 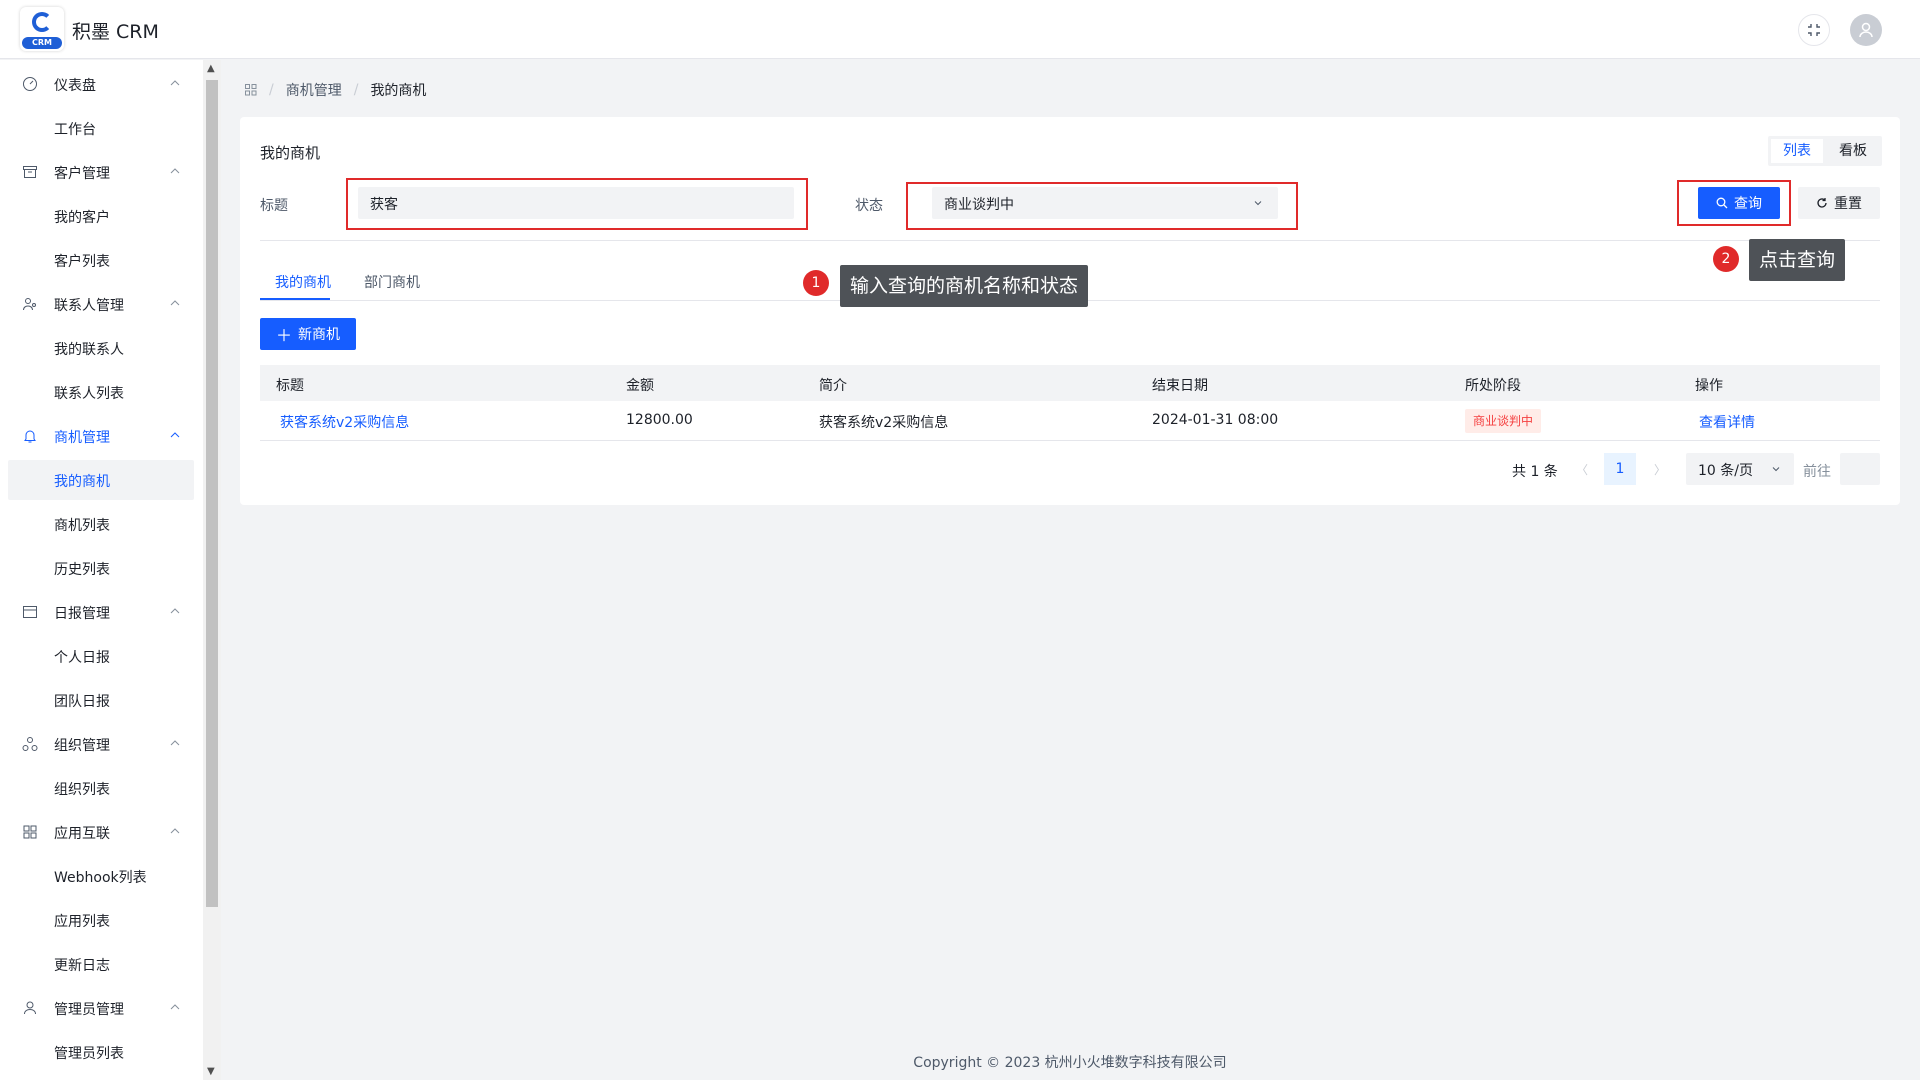 I want to click on column-header-intro: 简介, so click(x=833, y=386).